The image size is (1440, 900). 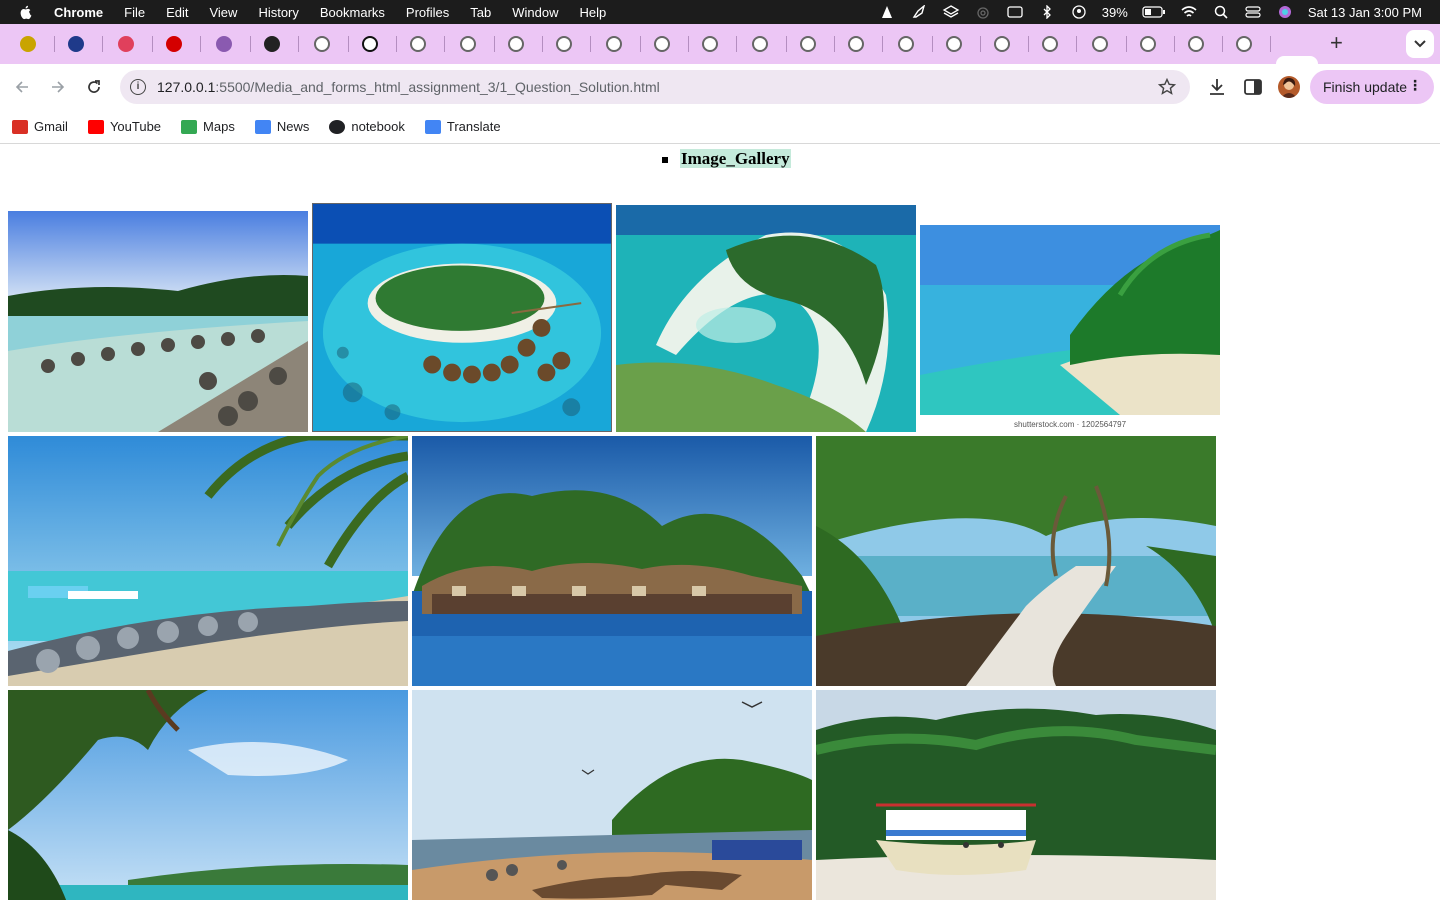 I want to click on finish-update-button: Finish update ⋮, so click(x=1372, y=87).